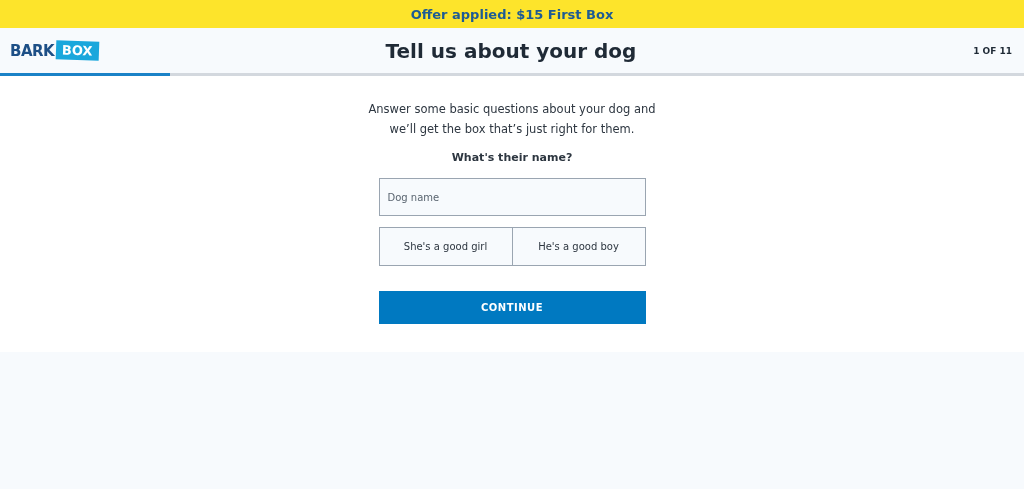 Image resolution: width=1024 pixels, height=489 pixels. What do you see at coordinates (512, 197) in the screenshot?
I see `dog-name-field: Dog name` at bounding box center [512, 197].